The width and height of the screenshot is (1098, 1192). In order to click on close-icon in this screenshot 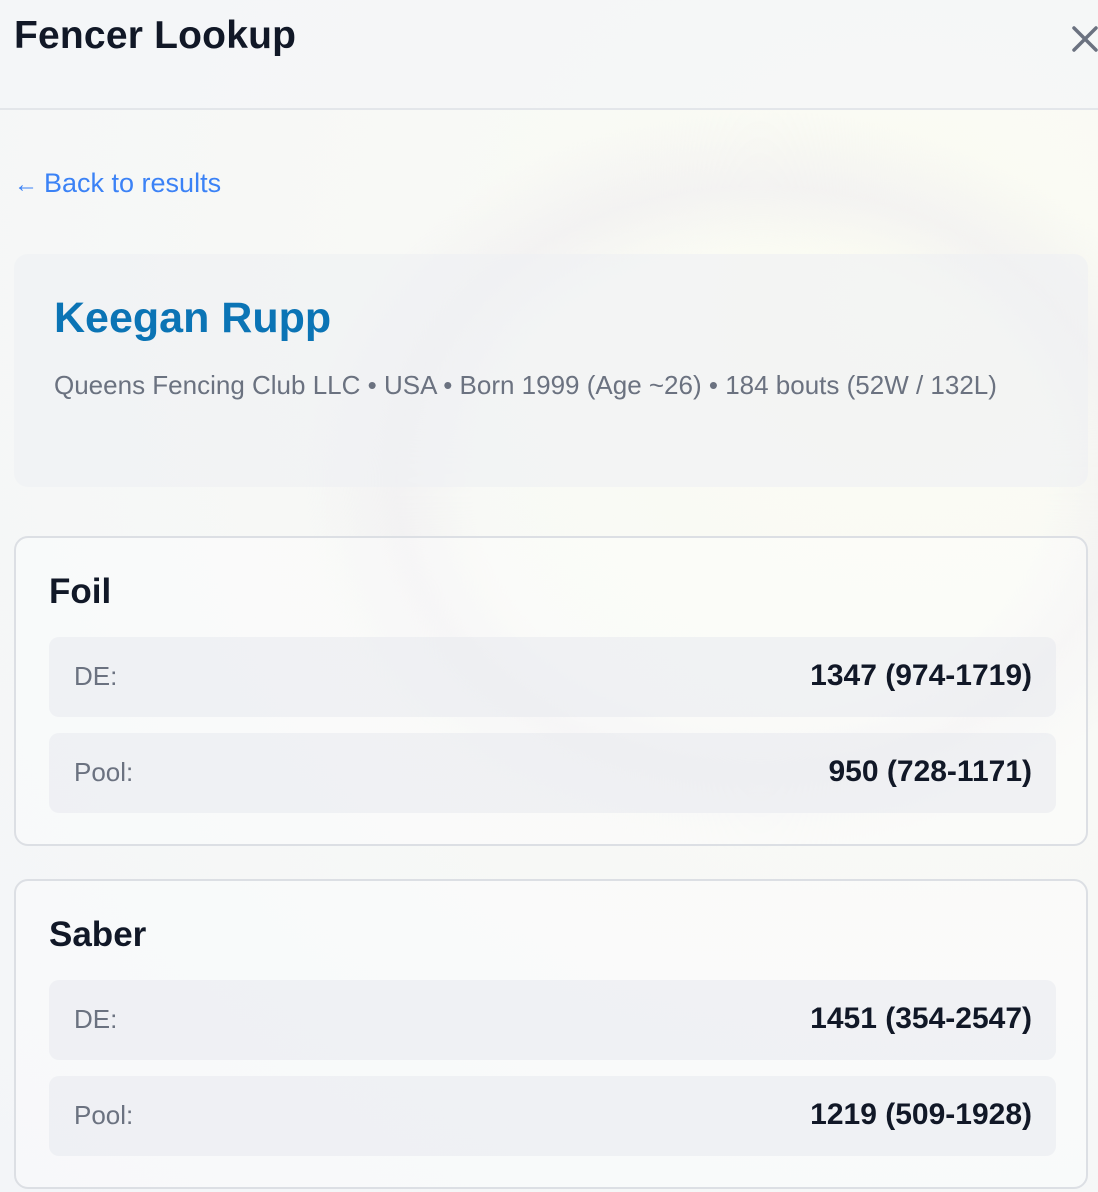, I will do `click(1085, 39)`.